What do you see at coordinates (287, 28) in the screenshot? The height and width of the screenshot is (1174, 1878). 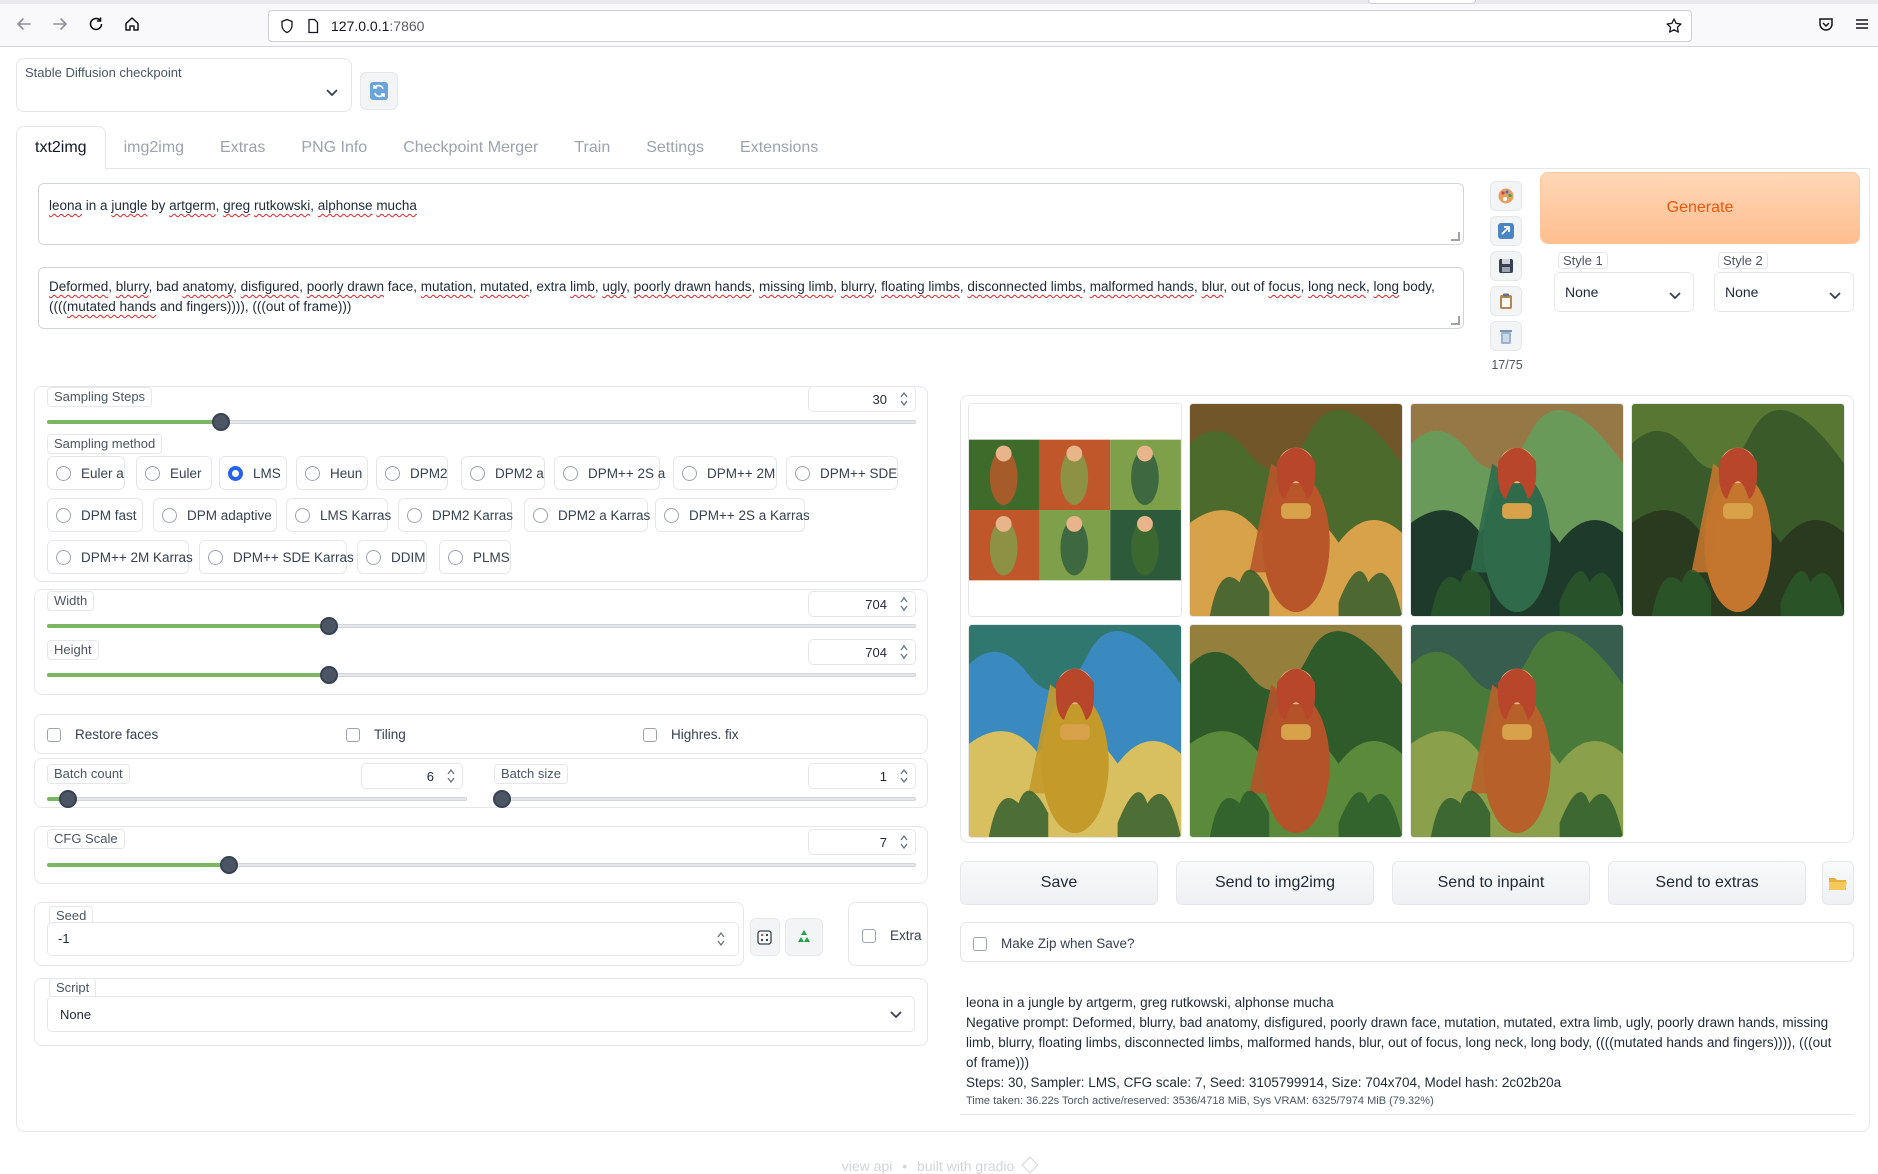 I see `shield-icon` at bounding box center [287, 28].